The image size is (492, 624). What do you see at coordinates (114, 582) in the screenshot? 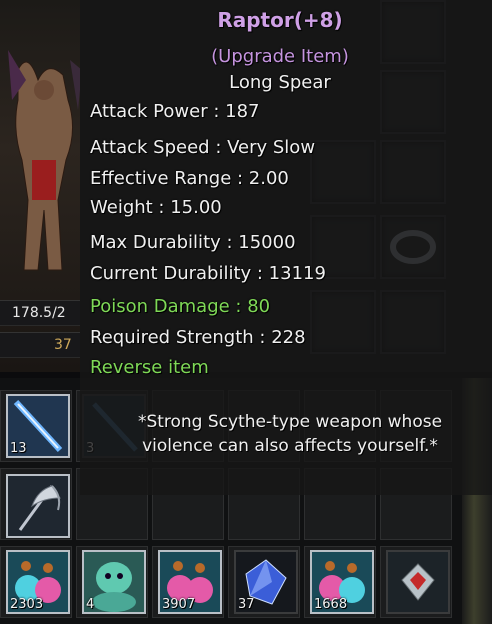
I see `bag-item-ogre: 4` at bounding box center [114, 582].